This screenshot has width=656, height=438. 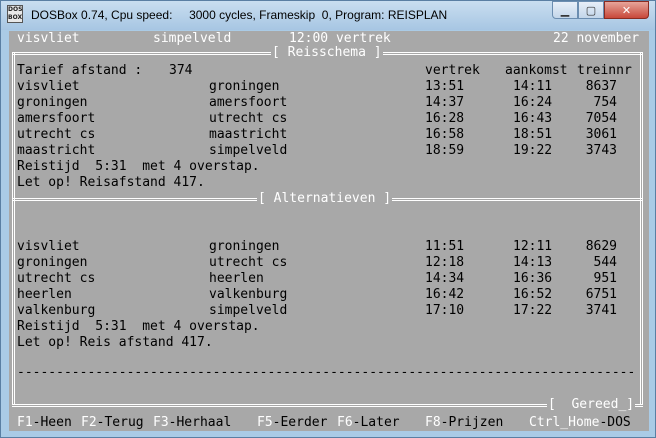 I want to click on row-departure: 14:37, so click(x=445, y=102).